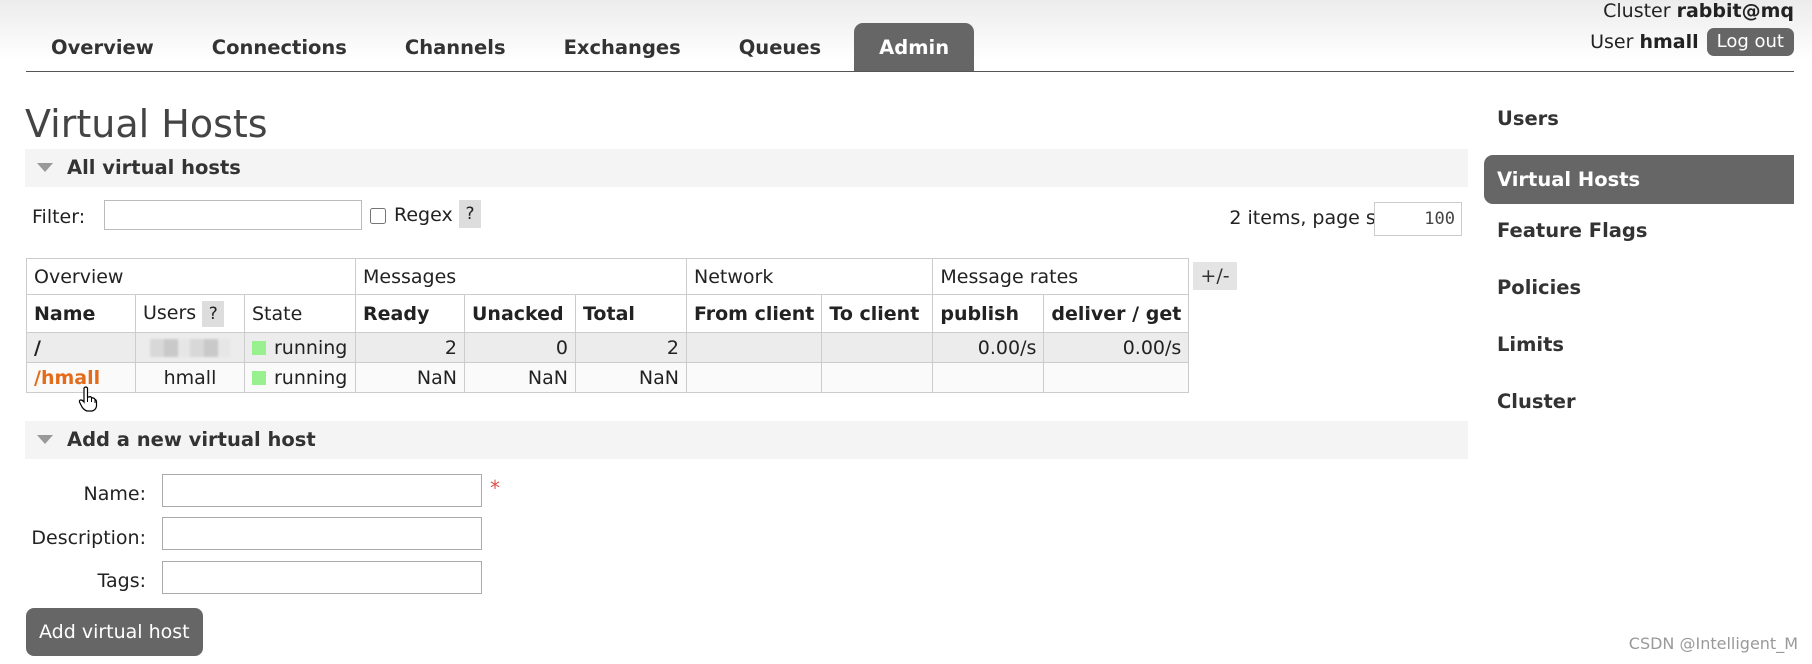 This screenshot has height=664, width=1812. I want to click on column-header-ready: Ready, so click(410, 313).